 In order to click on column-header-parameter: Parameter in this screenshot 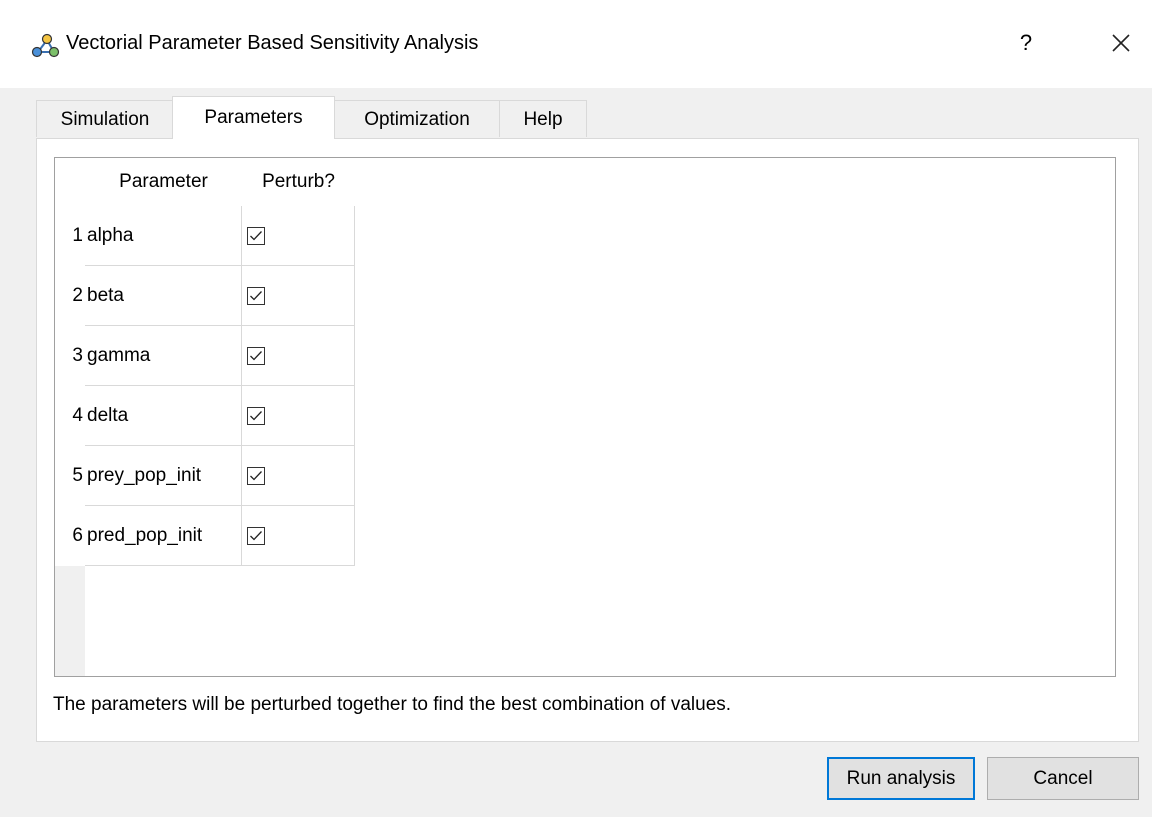, I will do `click(163, 182)`.